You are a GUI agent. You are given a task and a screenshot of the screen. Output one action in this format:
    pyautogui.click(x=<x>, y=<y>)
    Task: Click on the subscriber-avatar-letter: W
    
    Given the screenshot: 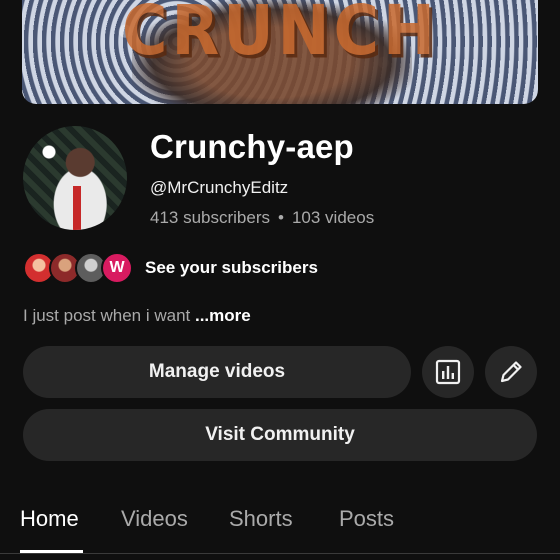 What is the action you would take?
    pyautogui.click(x=117, y=268)
    